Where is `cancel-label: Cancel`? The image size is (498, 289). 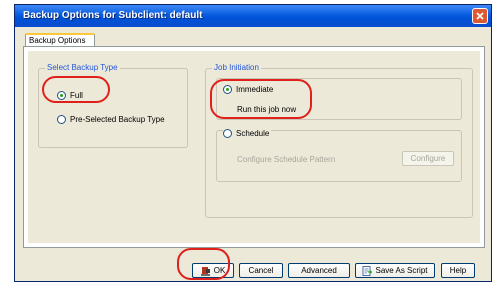 cancel-label: Cancel is located at coordinates (261, 270).